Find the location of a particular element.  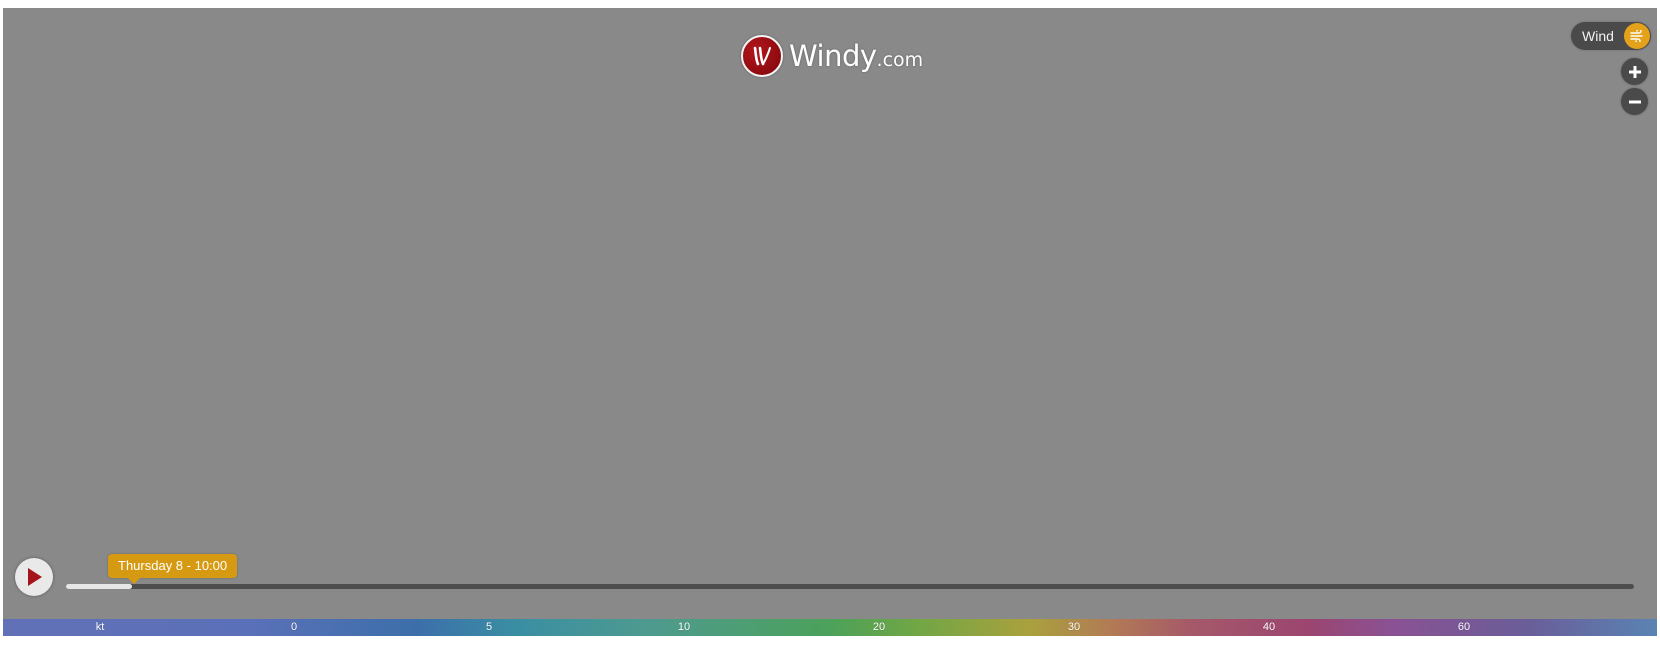

overlay-label: Wind is located at coordinates (1598, 36).